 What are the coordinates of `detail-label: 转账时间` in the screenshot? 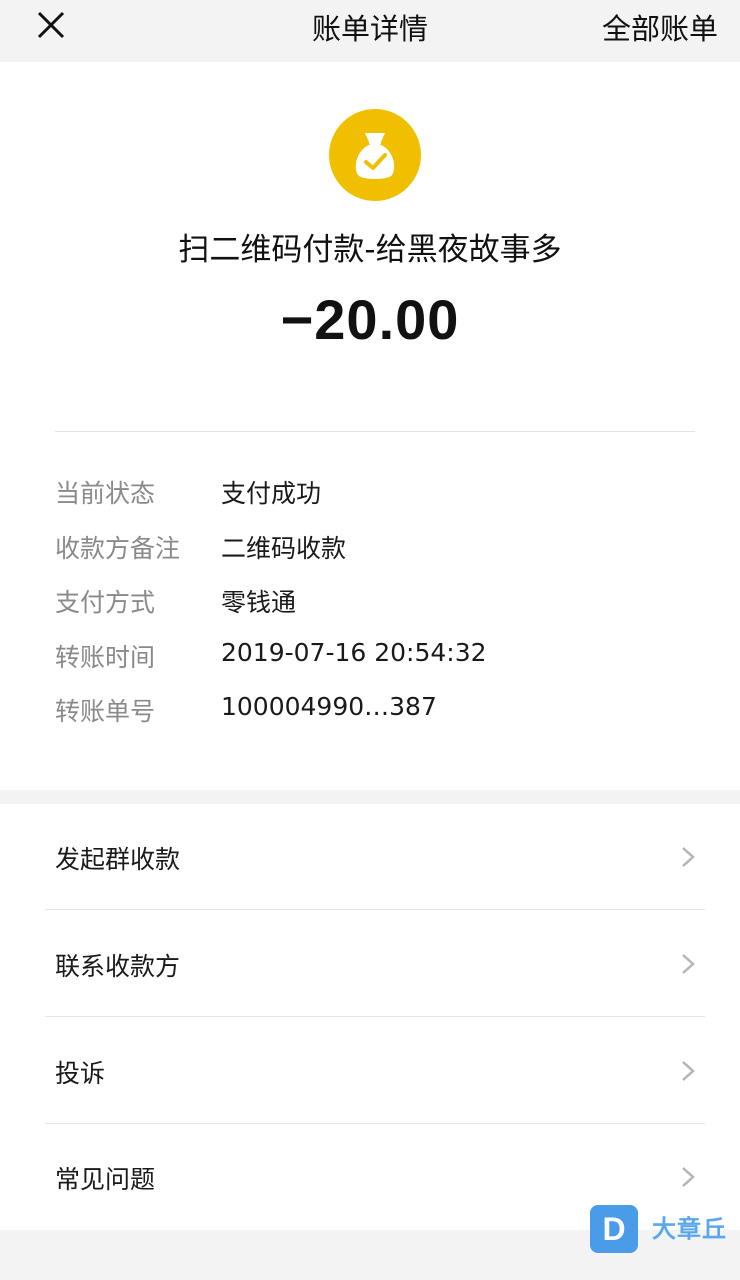 It's located at (105, 657).